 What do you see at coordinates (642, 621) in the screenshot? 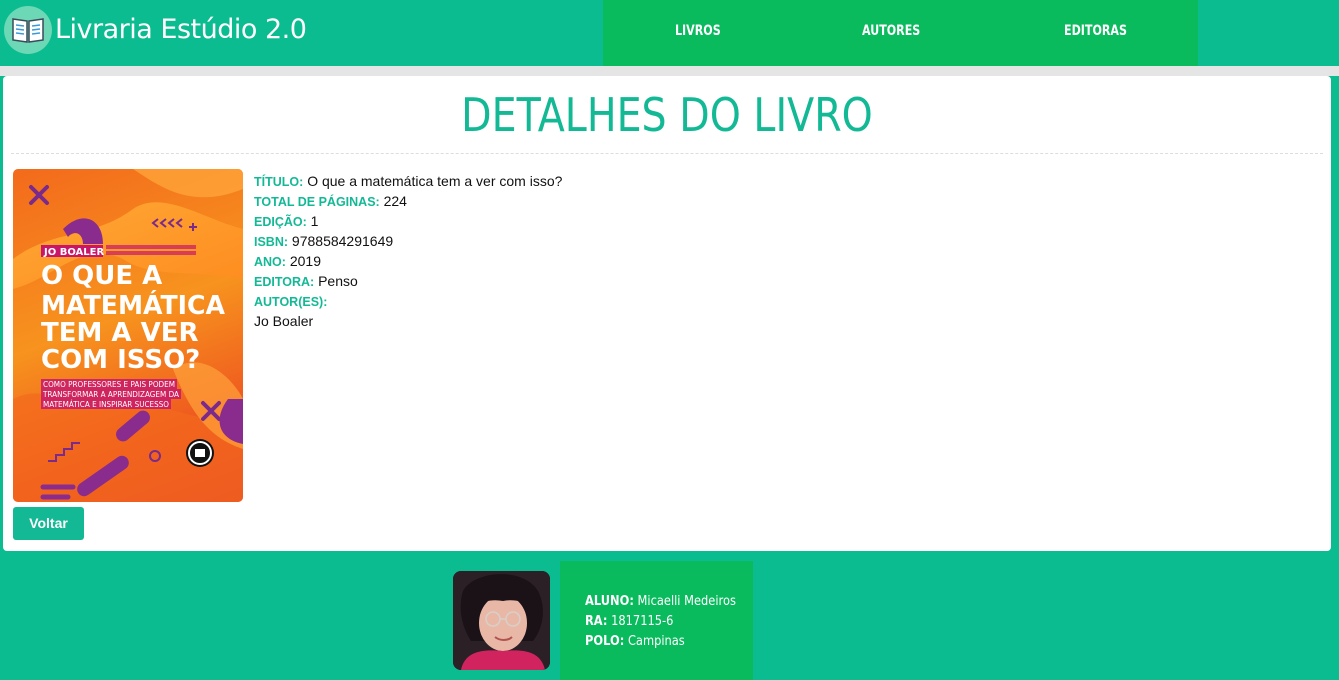
I see `ra-value: 1817115-6` at bounding box center [642, 621].